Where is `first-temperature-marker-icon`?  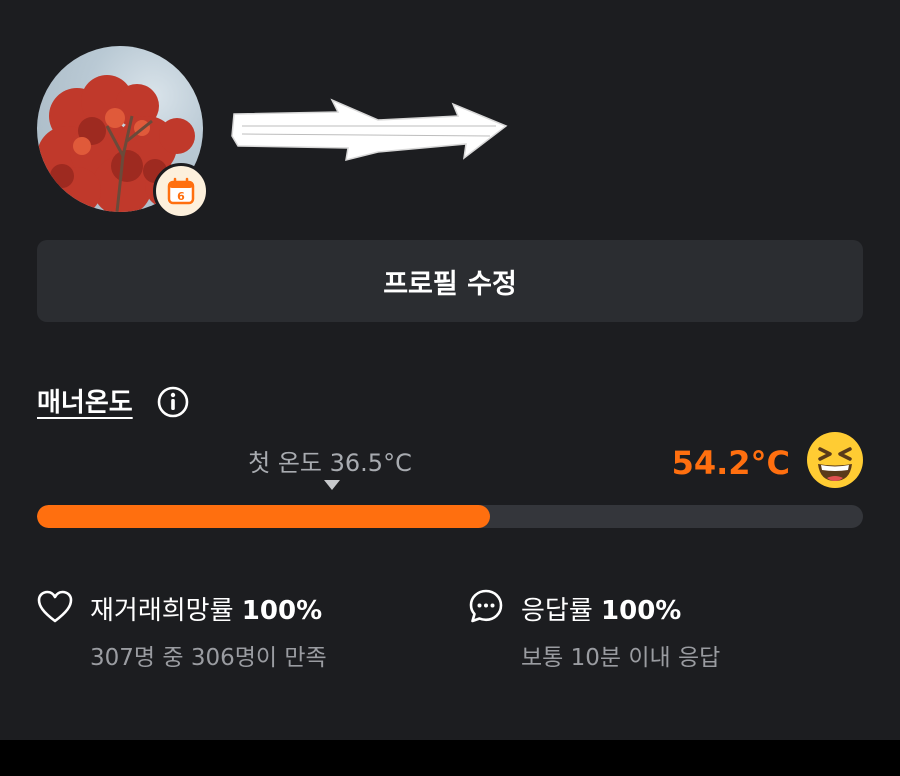
first-temperature-marker-icon is located at coordinates (332, 485).